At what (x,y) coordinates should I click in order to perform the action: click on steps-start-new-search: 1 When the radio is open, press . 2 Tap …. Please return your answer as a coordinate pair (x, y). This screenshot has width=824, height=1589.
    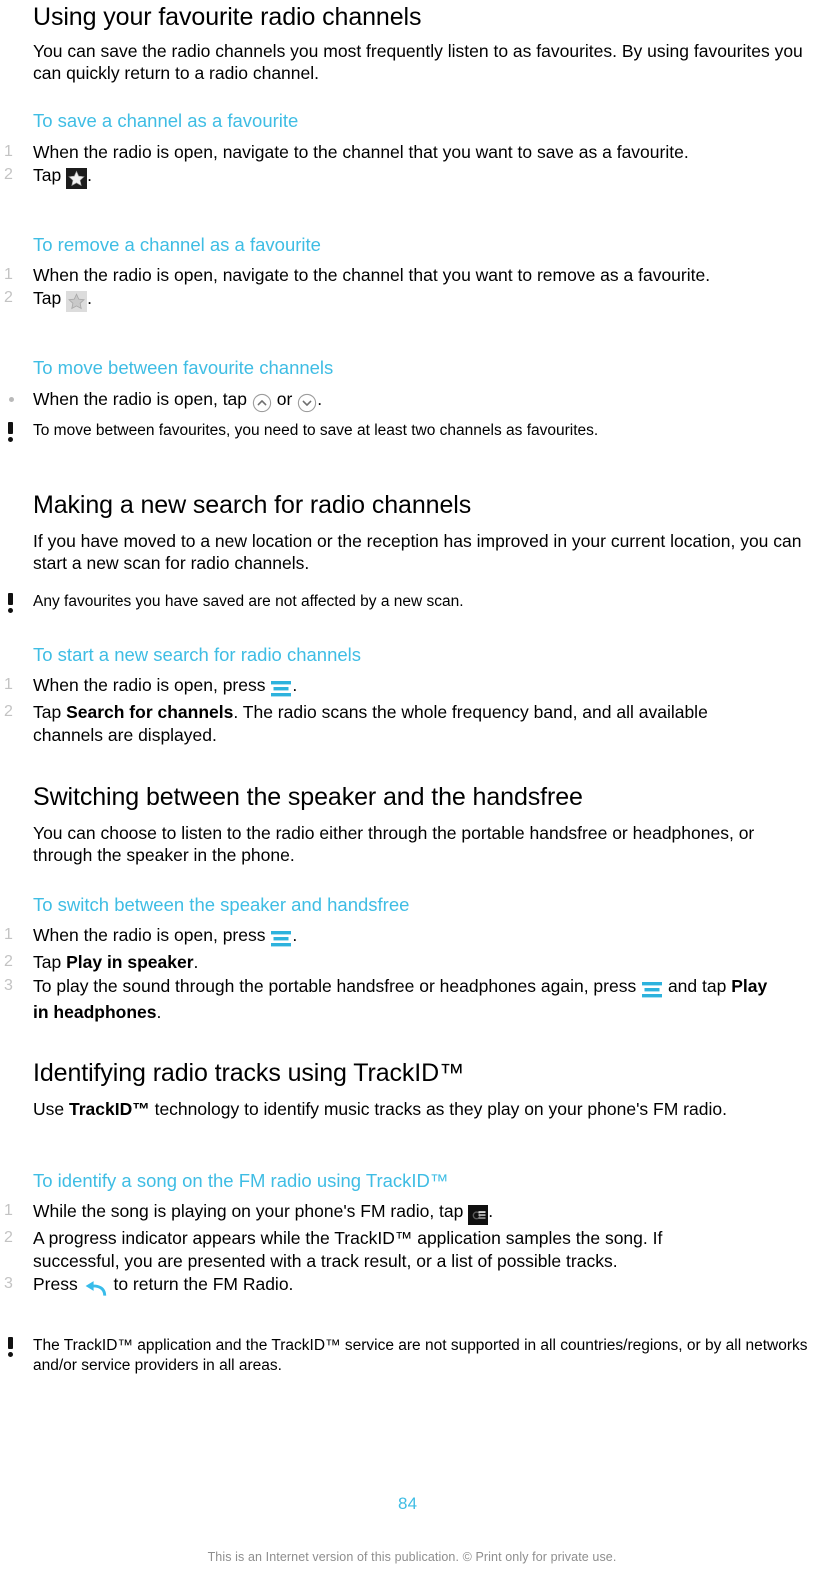
    Looking at the image, I should click on (412, 710).